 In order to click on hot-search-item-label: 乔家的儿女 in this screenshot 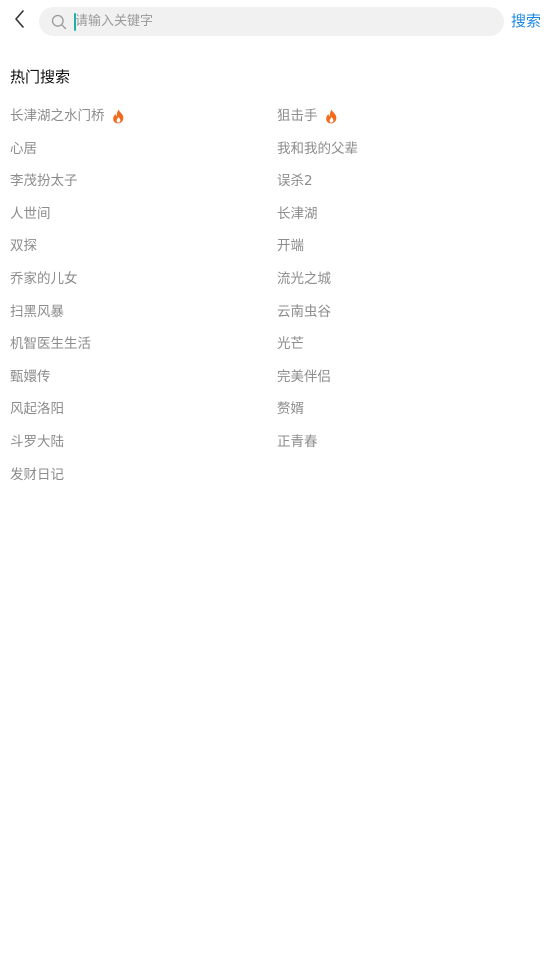, I will do `click(44, 279)`.